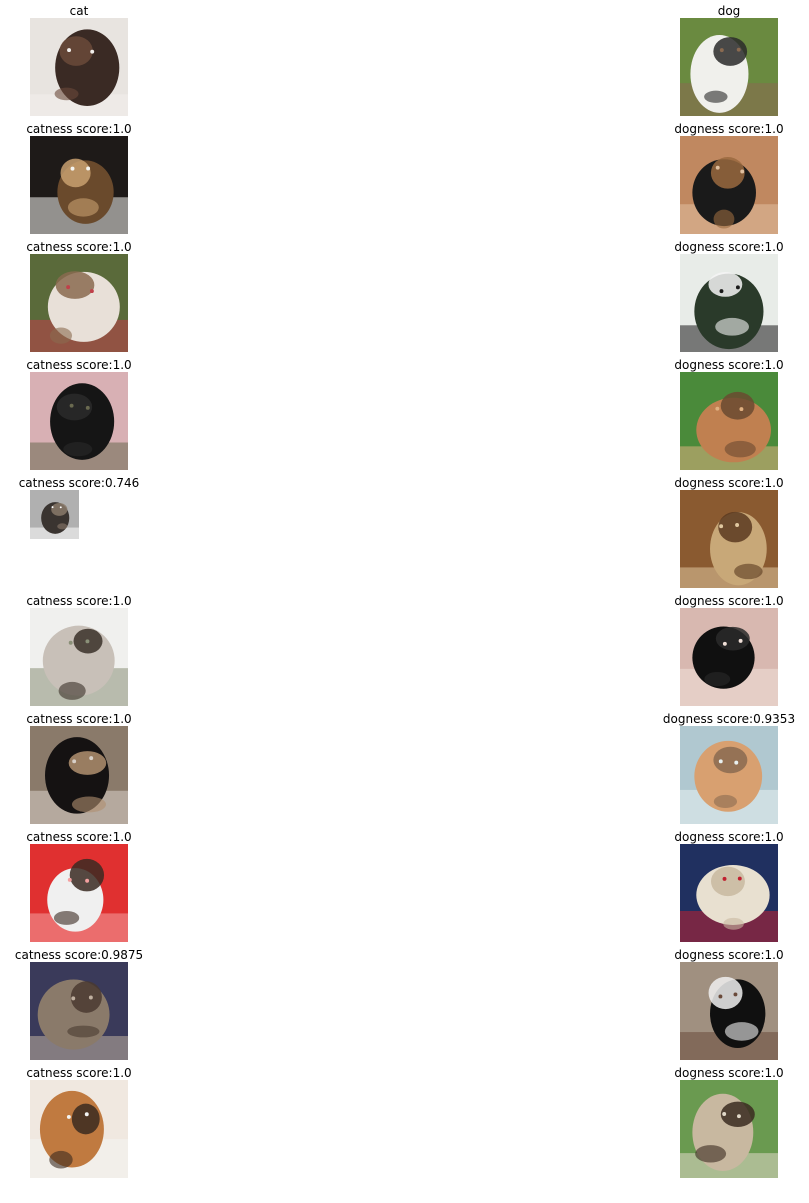  Describe the element at coordinates (79, 955) in the screenshot. I see `cat-score-label: catness score:0.9875` at that location.